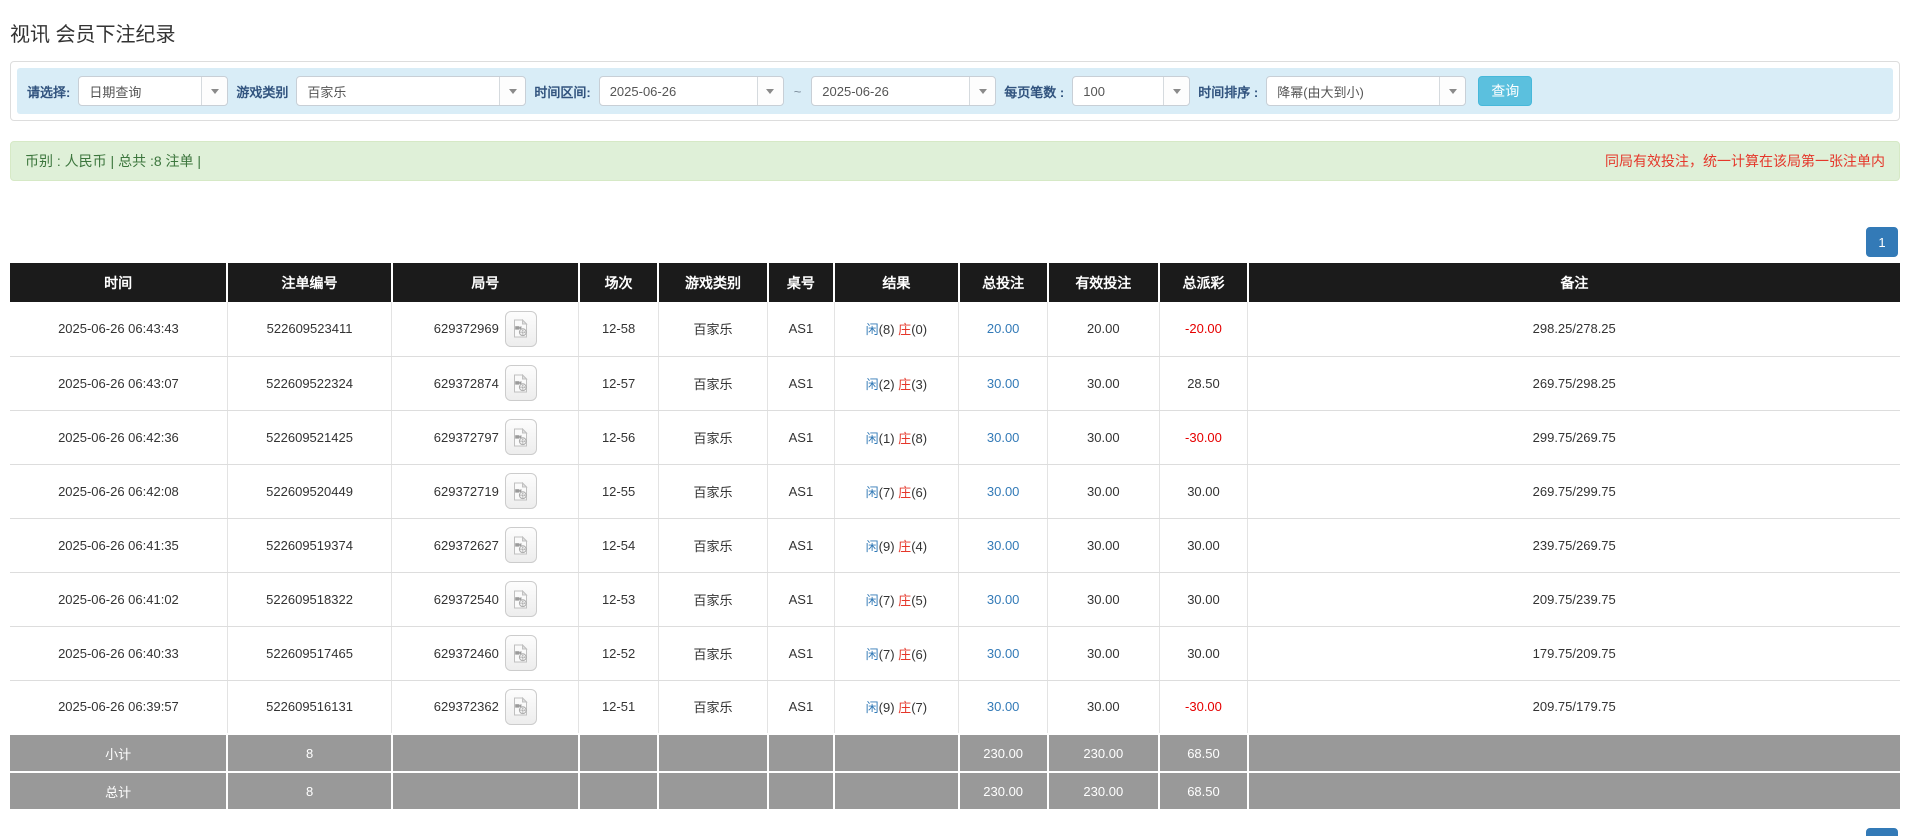 This screenshot has height=836, width=1910. Describe the element at coordinates (919, 600) in the screenshot. I see `banker-result-value: (5)` at that location.